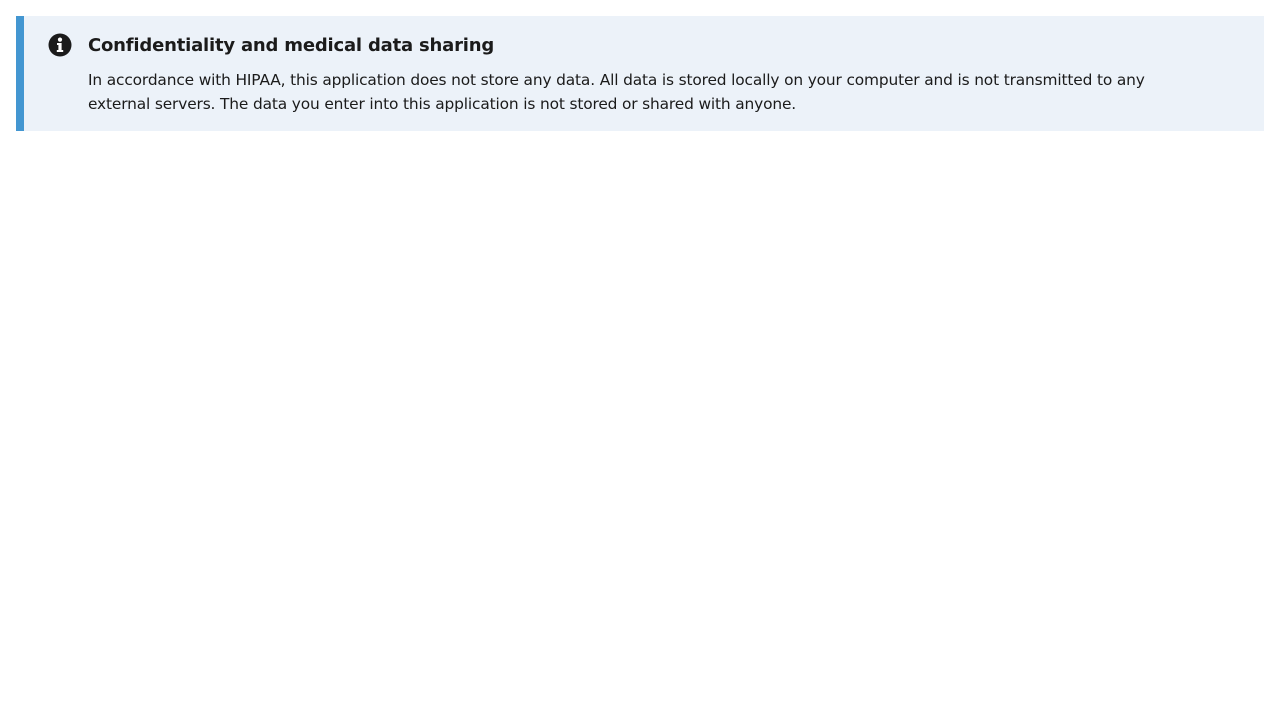 The width and height of the screenshot is (1280, 720). What do you see at coordinates (60, 45) in the screenshot?
I see `info-circle-icon` at bounding box center [60, 45].